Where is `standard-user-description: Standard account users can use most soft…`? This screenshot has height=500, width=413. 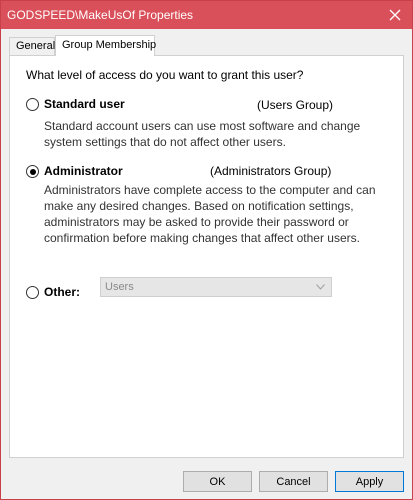 standard-user-description: Standard account users can use most soft… is located at coordinates (202, 134).